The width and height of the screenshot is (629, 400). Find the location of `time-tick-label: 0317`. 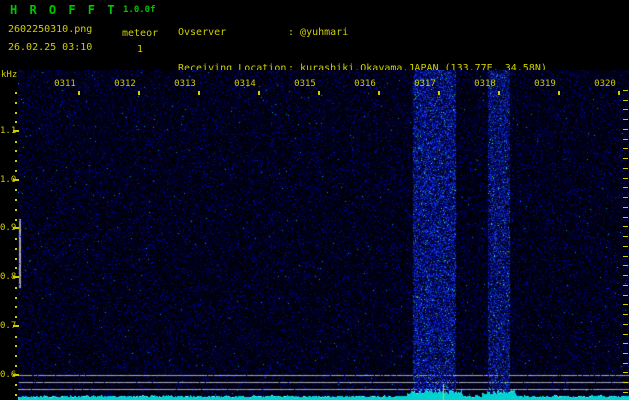

time-tick-label: 0317 is located at coordinates (425, 84).